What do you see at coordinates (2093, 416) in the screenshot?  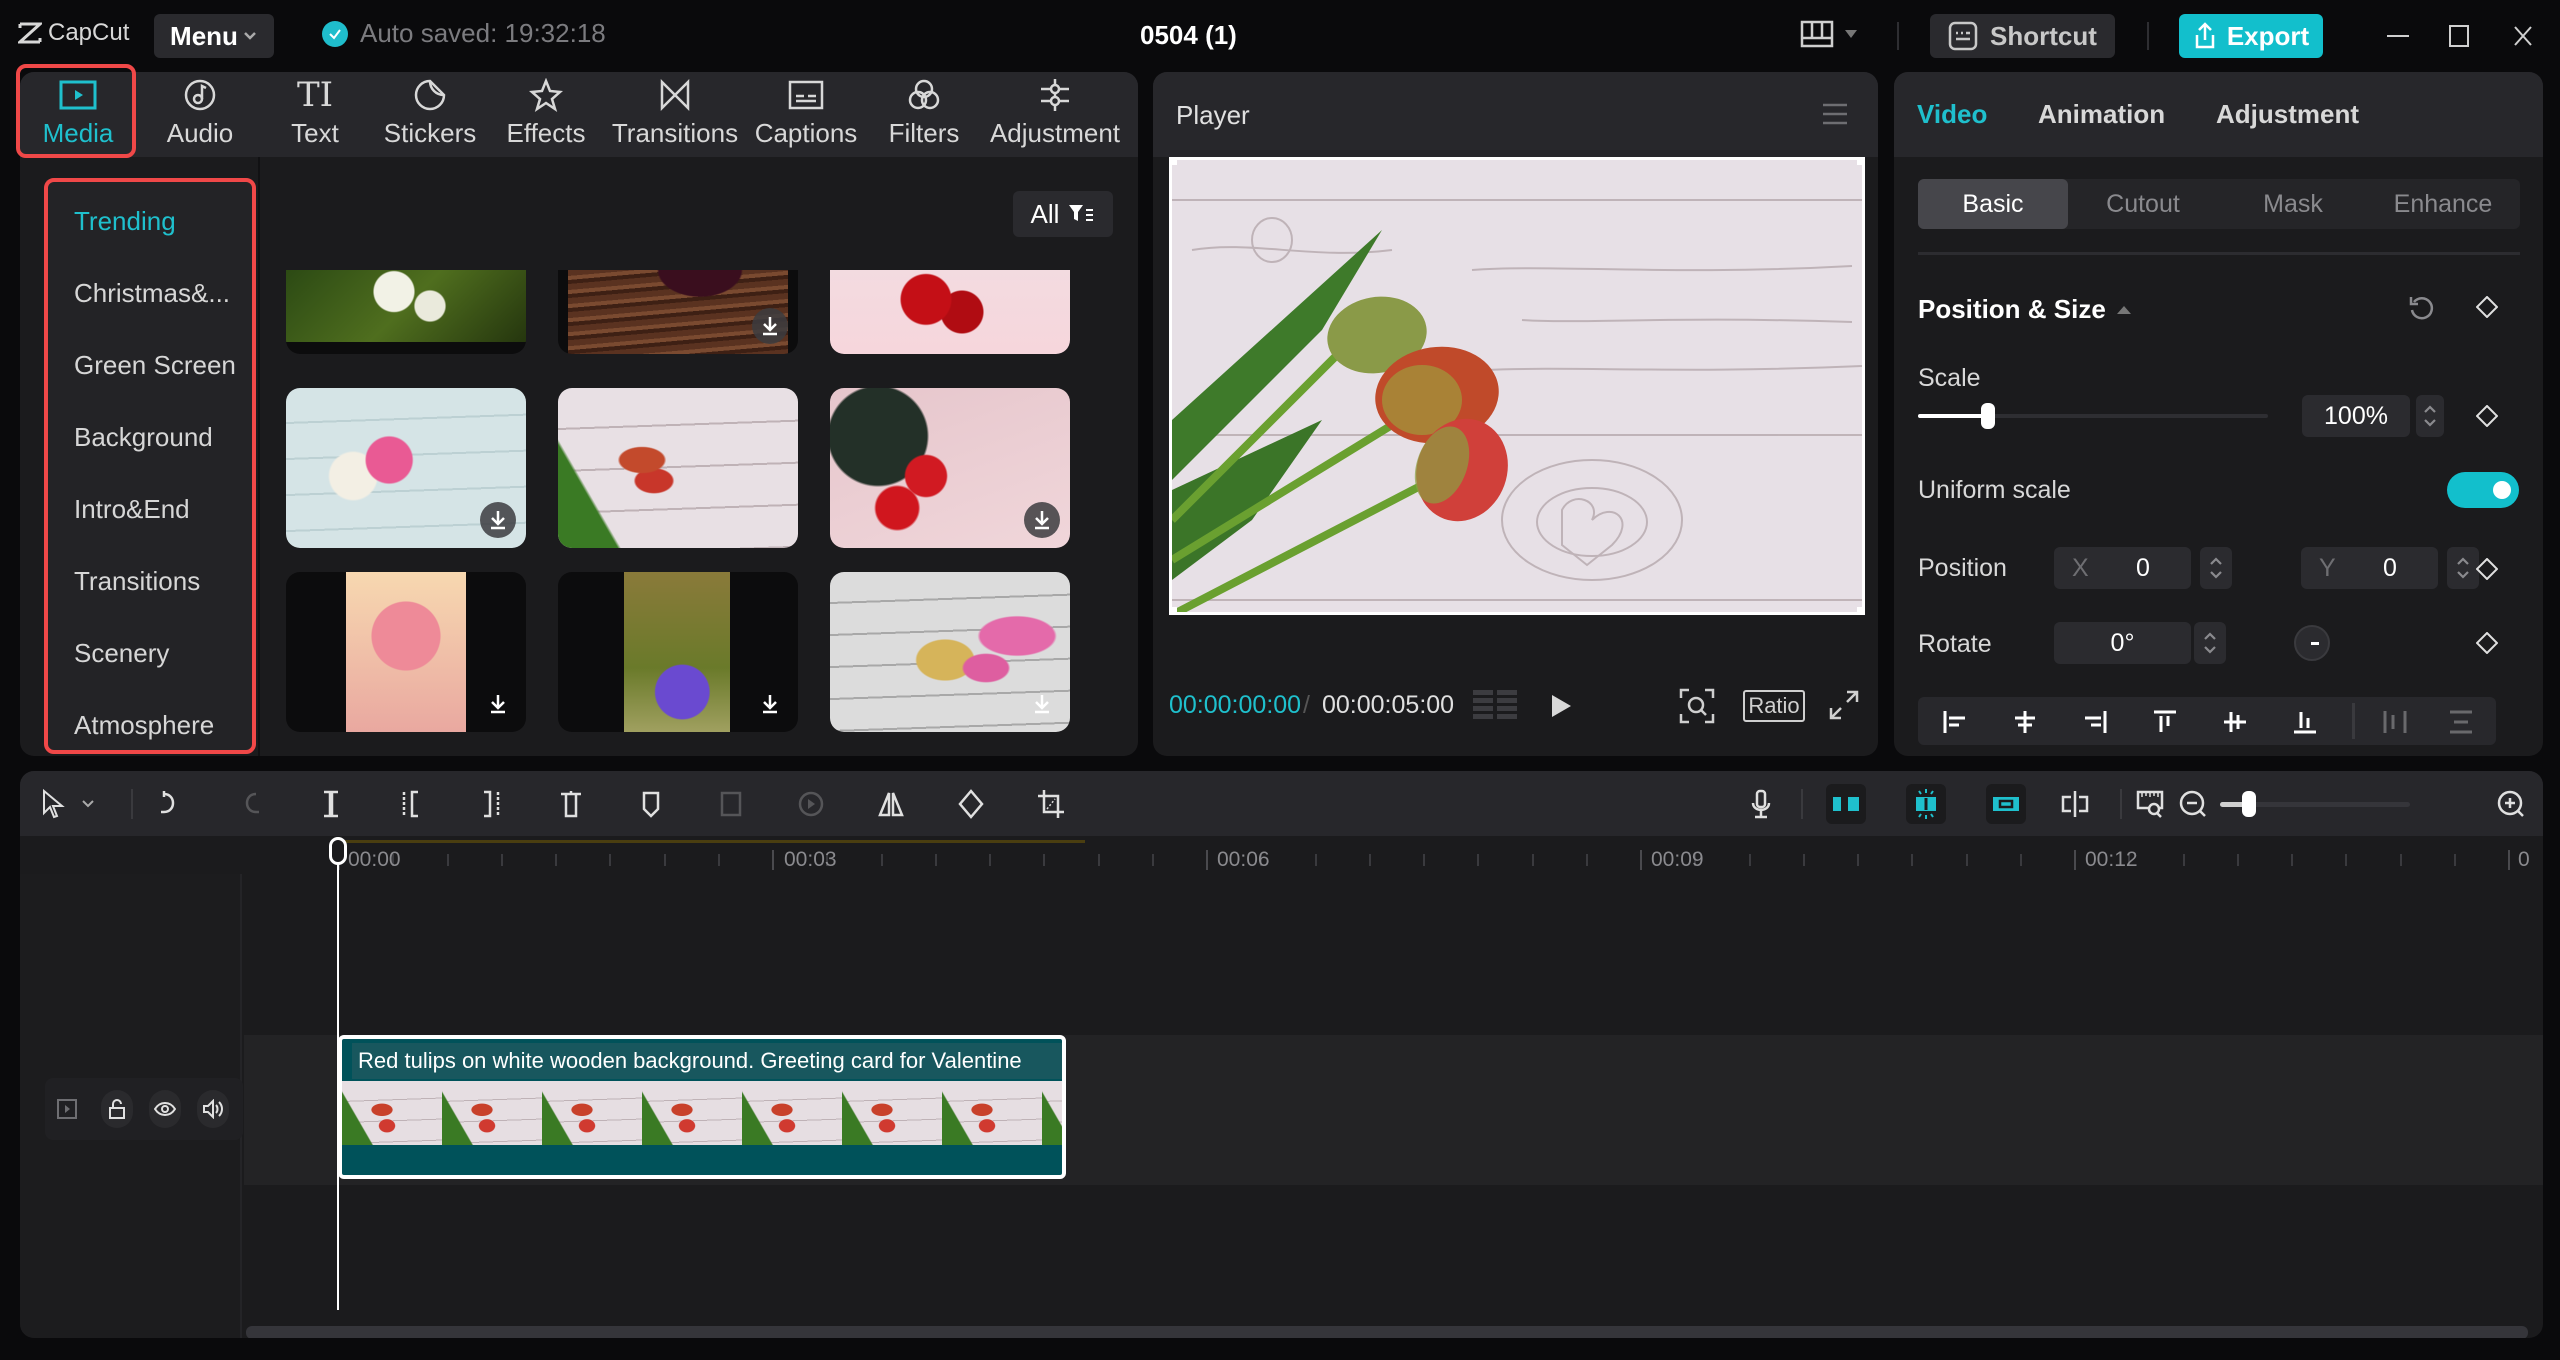 I see `scale-slider` at bounding box center [2093, 416].